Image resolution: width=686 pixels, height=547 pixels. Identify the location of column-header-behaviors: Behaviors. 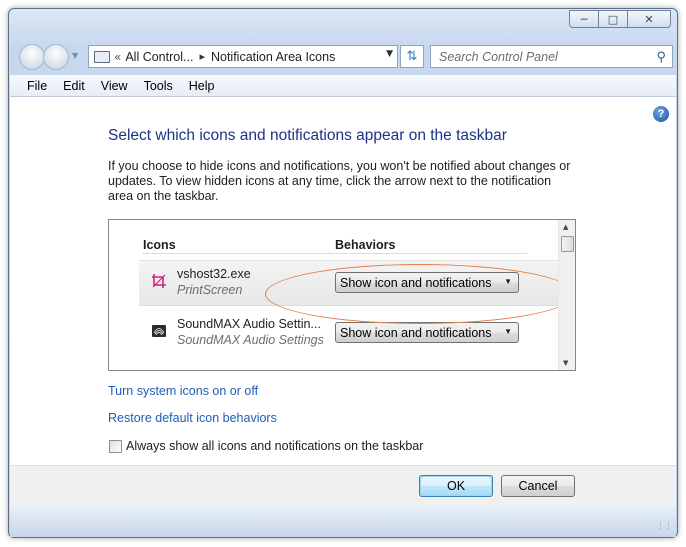
(365, 245).